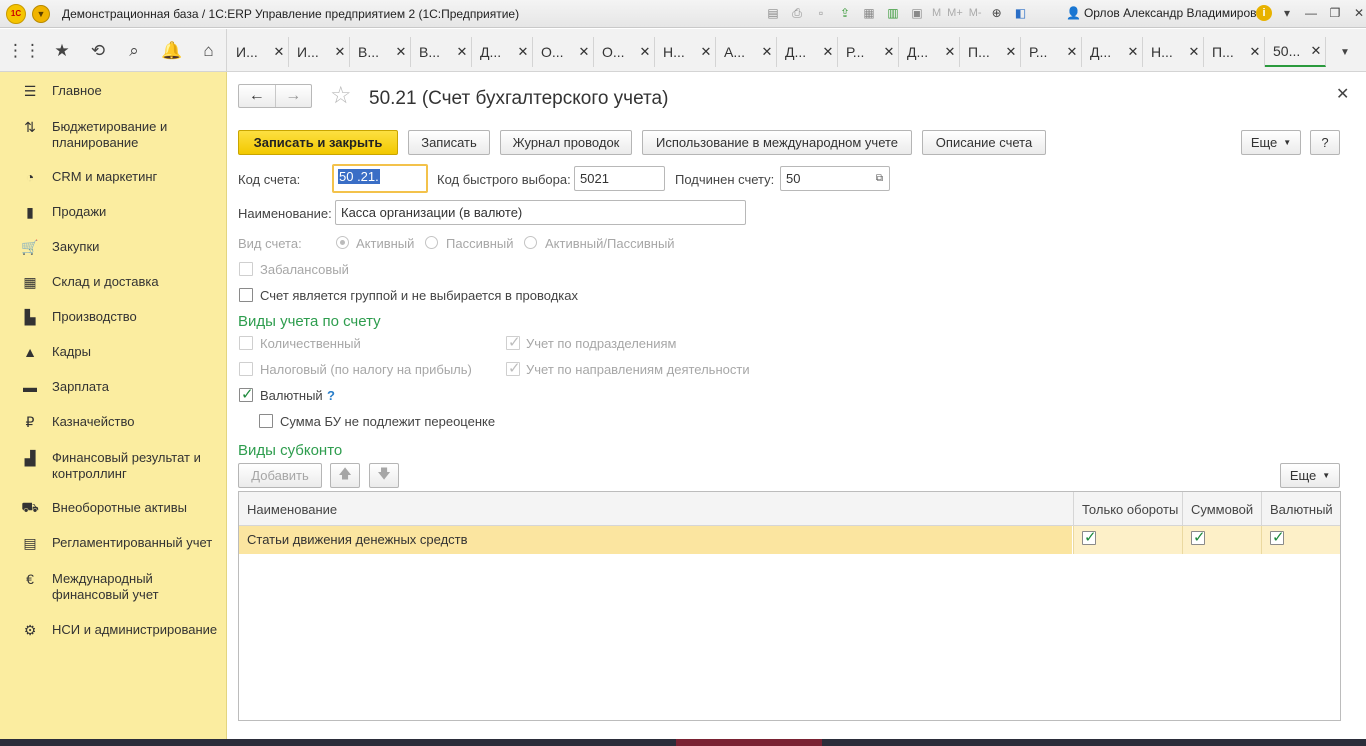 The height and width of the screenshot is (746, 1366). Describe the element at coordinates (880, 178) in the screenshot. I see `open-window-icon: ⧉` at that location.